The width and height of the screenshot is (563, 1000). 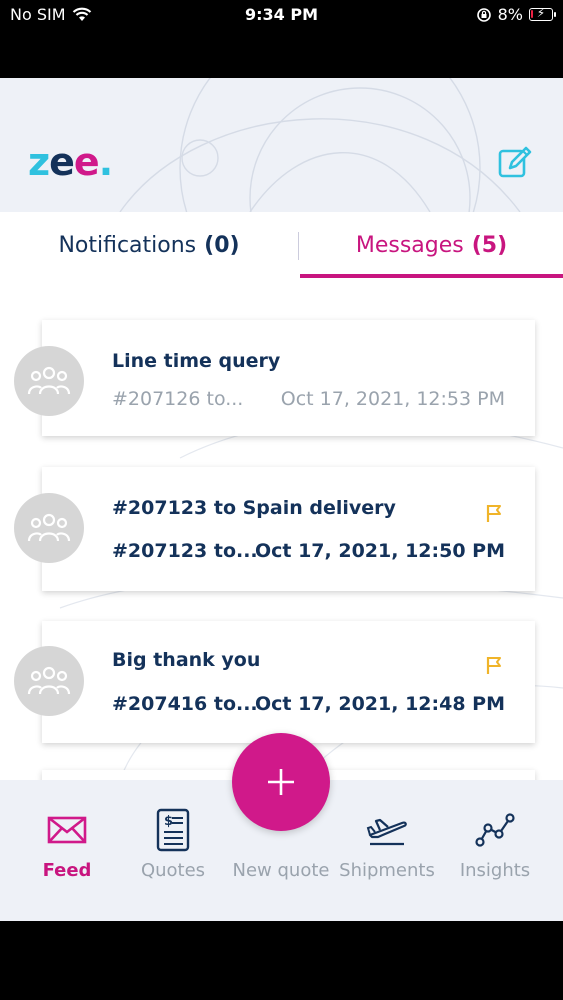 What do you see at coordinates (379, 704) in the screenshot?
I see `message-date: Oct 17, 2021, 12:48 PM` at bounding box center [379, 704].